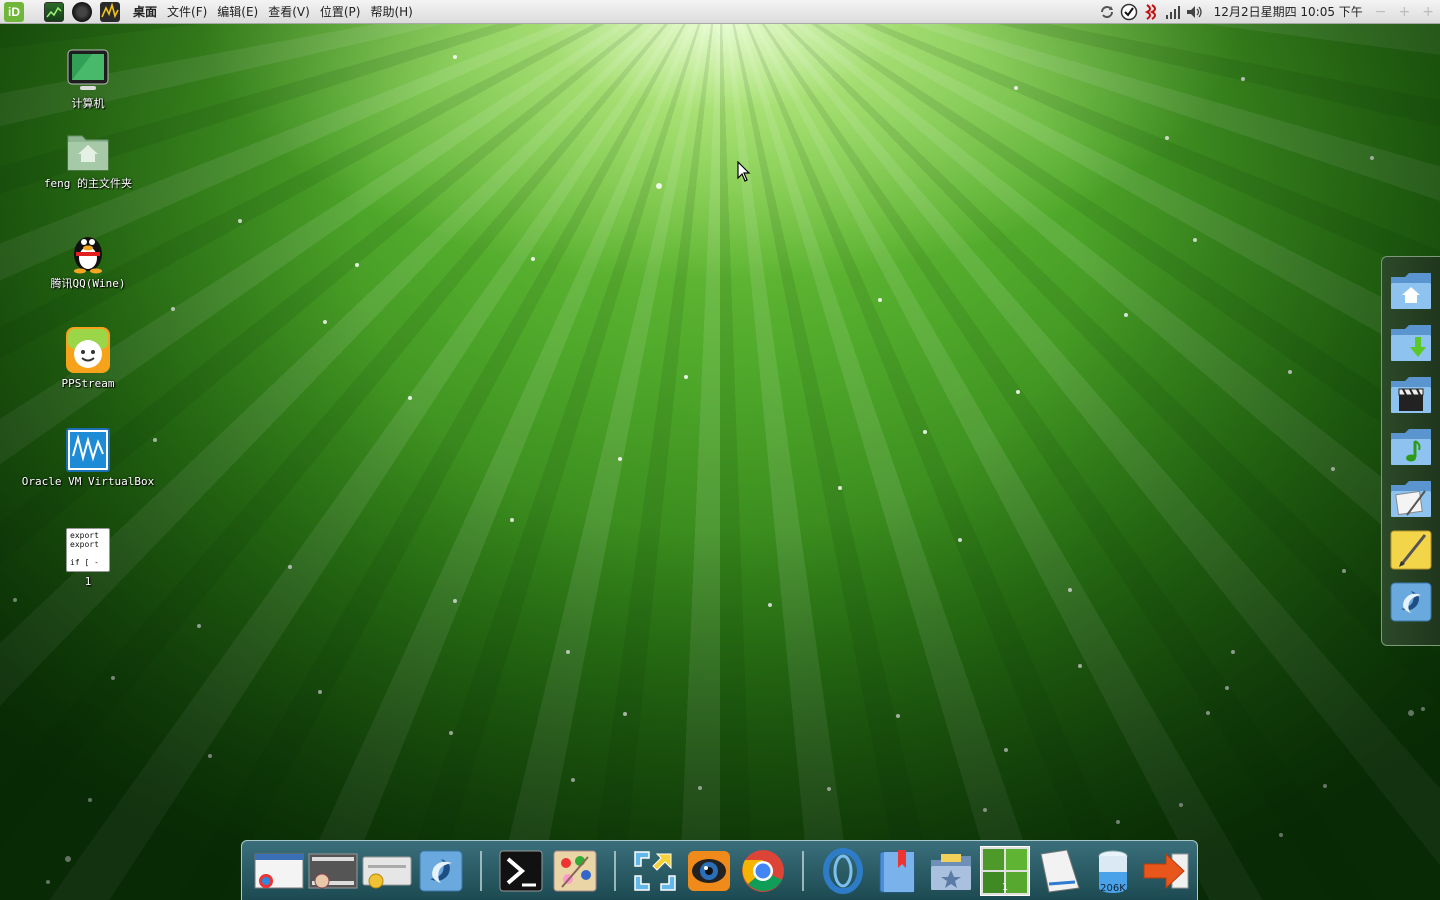 The width and height of the screenshot is (1440, 900). Describe the element at coordinates (88, 553) in the screenshot. I see `script-preview-line` at that location.